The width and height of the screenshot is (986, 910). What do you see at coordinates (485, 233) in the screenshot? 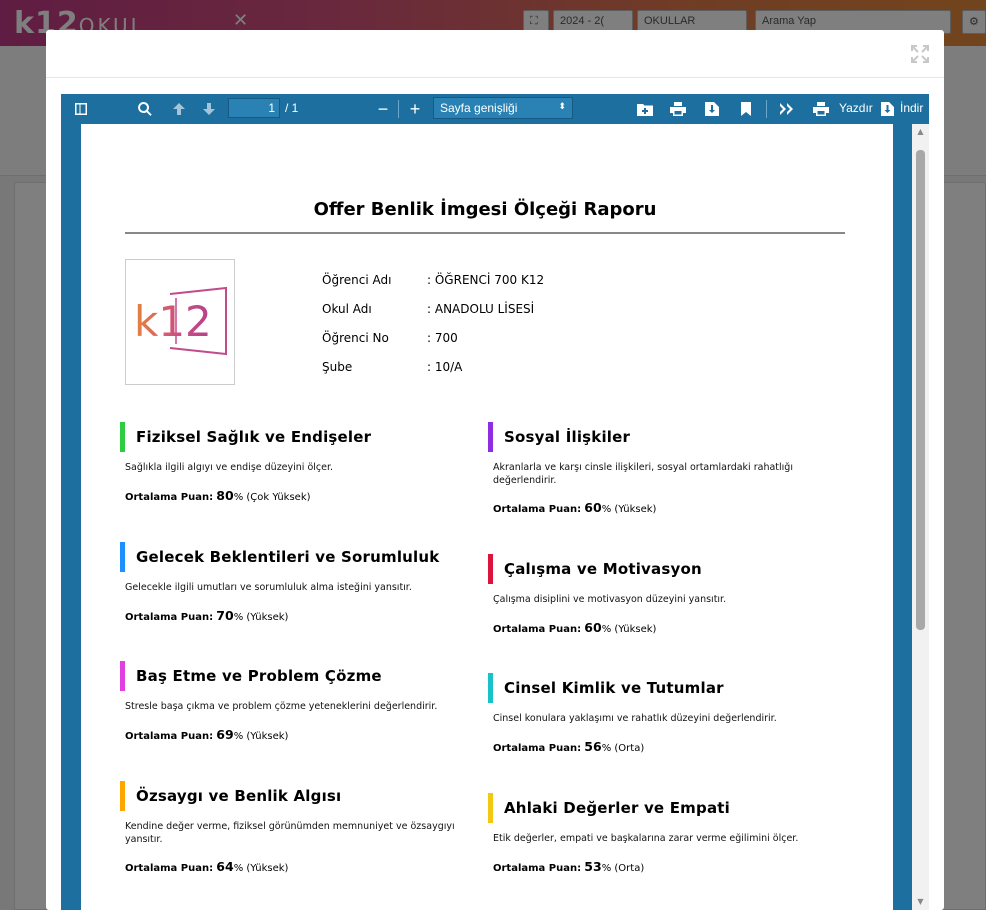
I see `title-divider` at bounding box center [485, 233].